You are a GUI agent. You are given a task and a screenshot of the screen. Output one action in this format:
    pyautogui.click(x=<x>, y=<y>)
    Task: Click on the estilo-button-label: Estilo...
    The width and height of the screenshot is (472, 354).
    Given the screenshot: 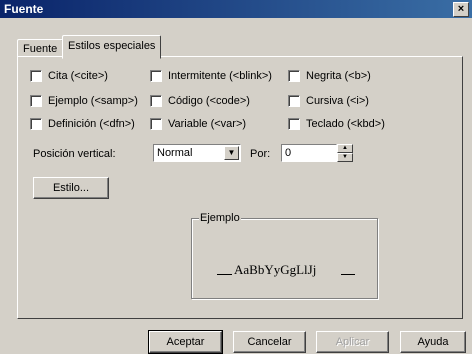 What is the action you would take?
    pyautogui.click(x=71, y=188)
    